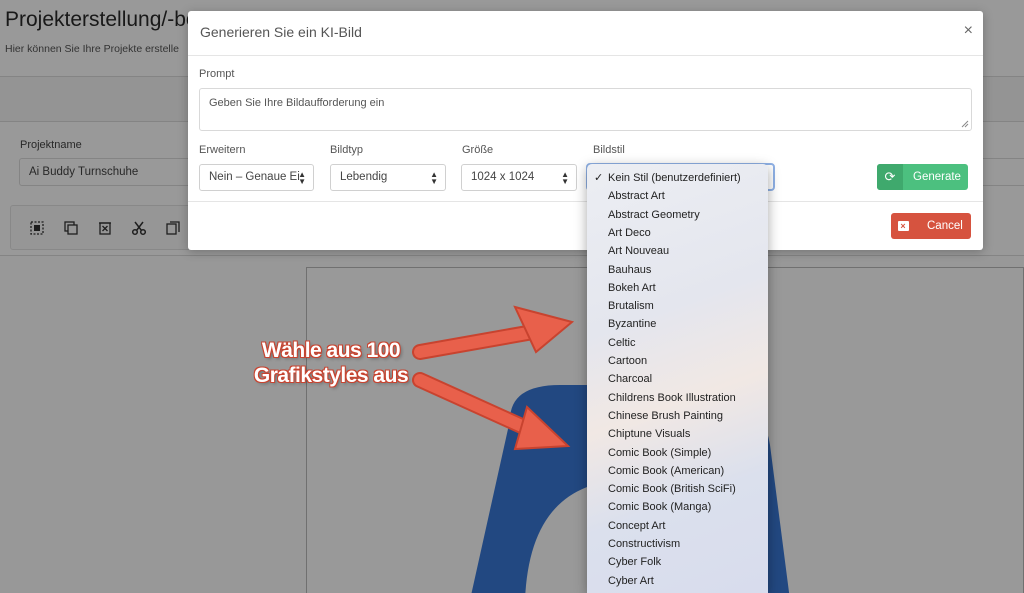 The width and height of the screenshot is (1024, 593). Describe the element at coordinates (331, 363) in the screenshot. I see `annotation-callout: Wähle aus 100 Grafikstyles aus` at that location.